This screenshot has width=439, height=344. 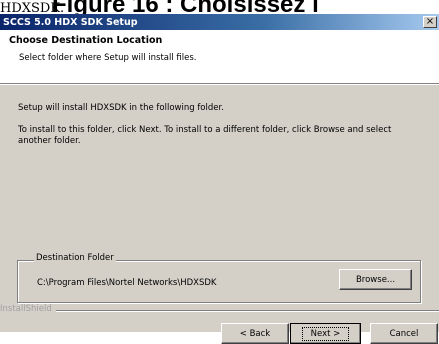 I want to click on cancel-button: Cancel, so click(x=404, y=333).